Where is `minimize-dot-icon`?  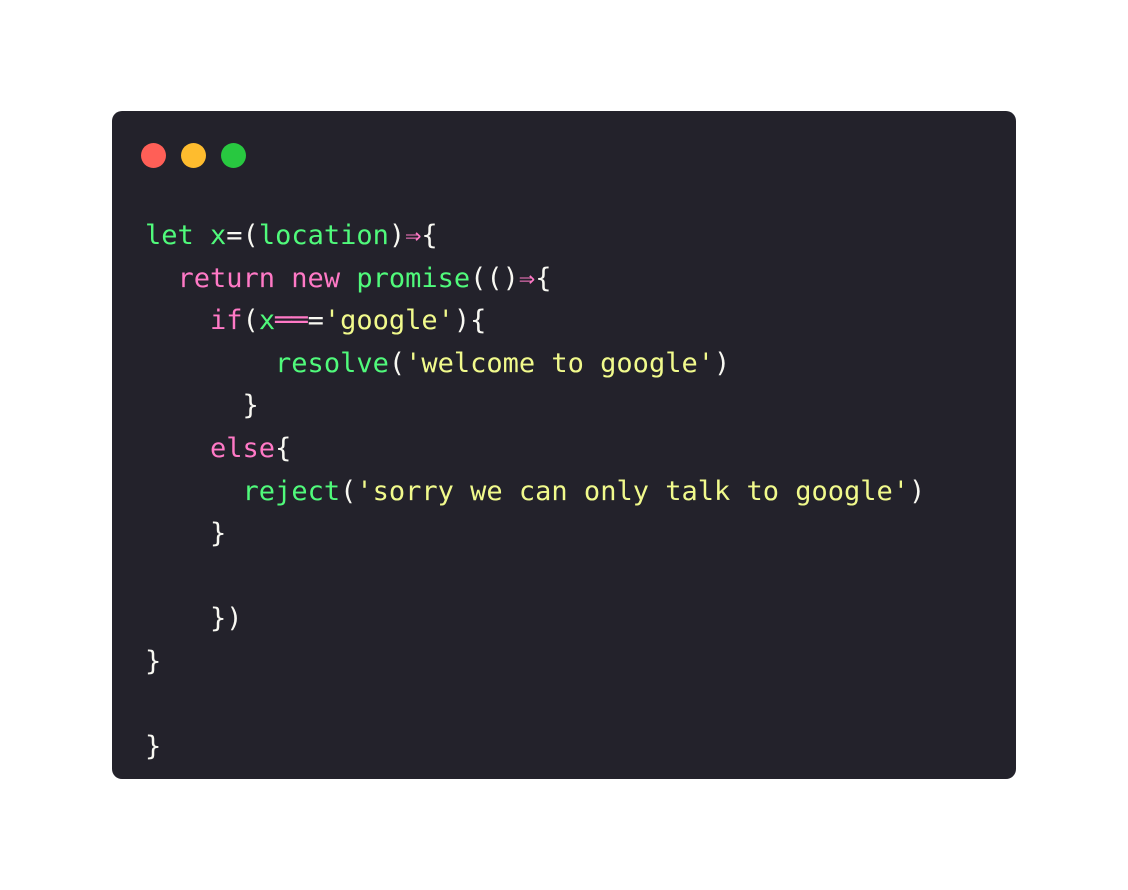 minimize-dot-icon is located at coordinates (193, 155).